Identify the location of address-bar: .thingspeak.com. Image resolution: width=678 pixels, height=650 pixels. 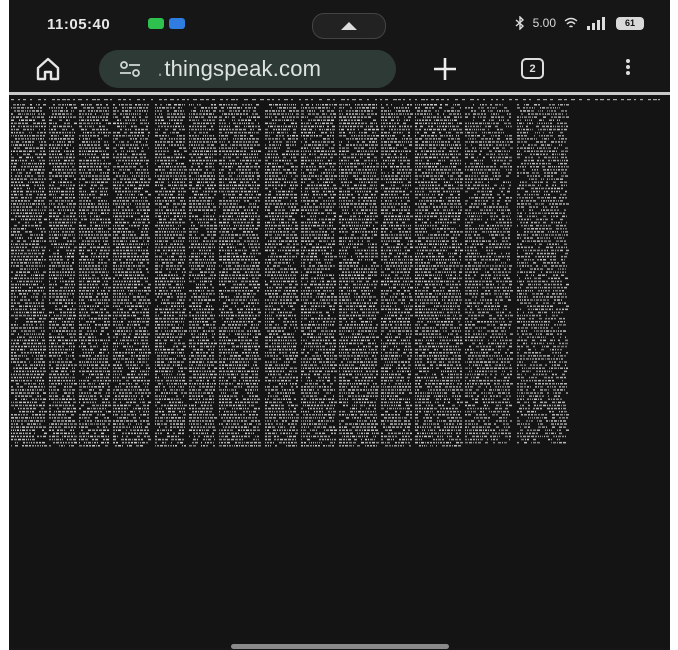
(247, 69).